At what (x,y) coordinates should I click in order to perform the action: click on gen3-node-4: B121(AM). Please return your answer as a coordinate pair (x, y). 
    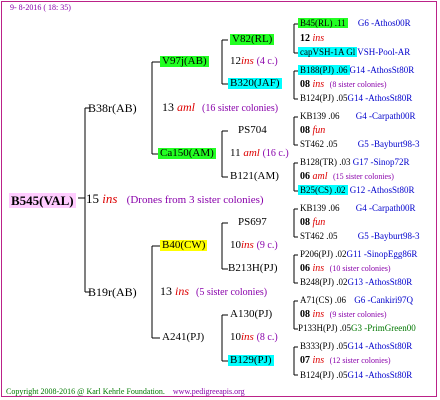
    Looking at the image, I should click on (254, 176).